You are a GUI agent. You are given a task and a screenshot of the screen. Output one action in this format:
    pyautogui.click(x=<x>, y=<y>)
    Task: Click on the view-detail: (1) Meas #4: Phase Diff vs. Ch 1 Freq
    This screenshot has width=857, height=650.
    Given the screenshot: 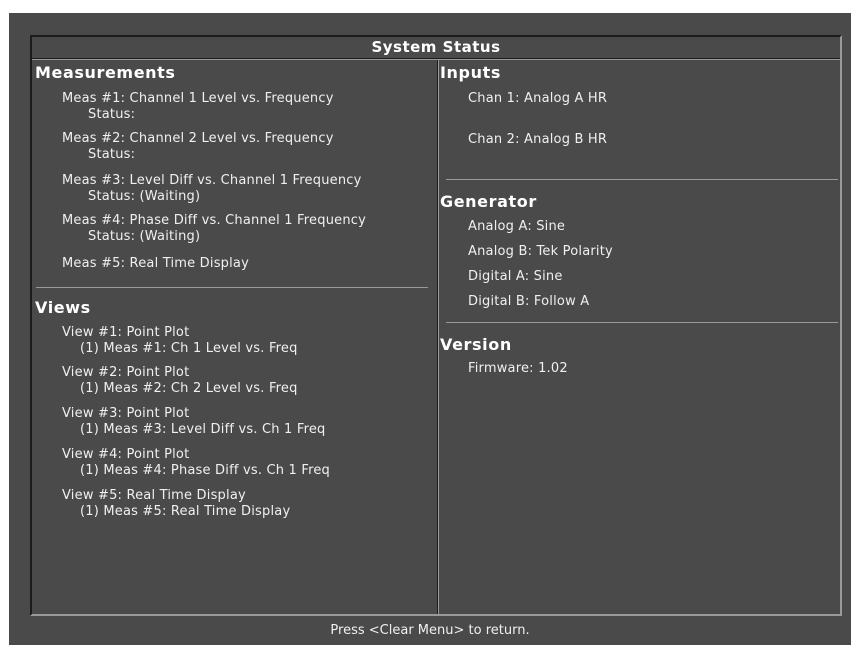 What is the action you would take?
    pyautogui.click(x=205, y=470)
    